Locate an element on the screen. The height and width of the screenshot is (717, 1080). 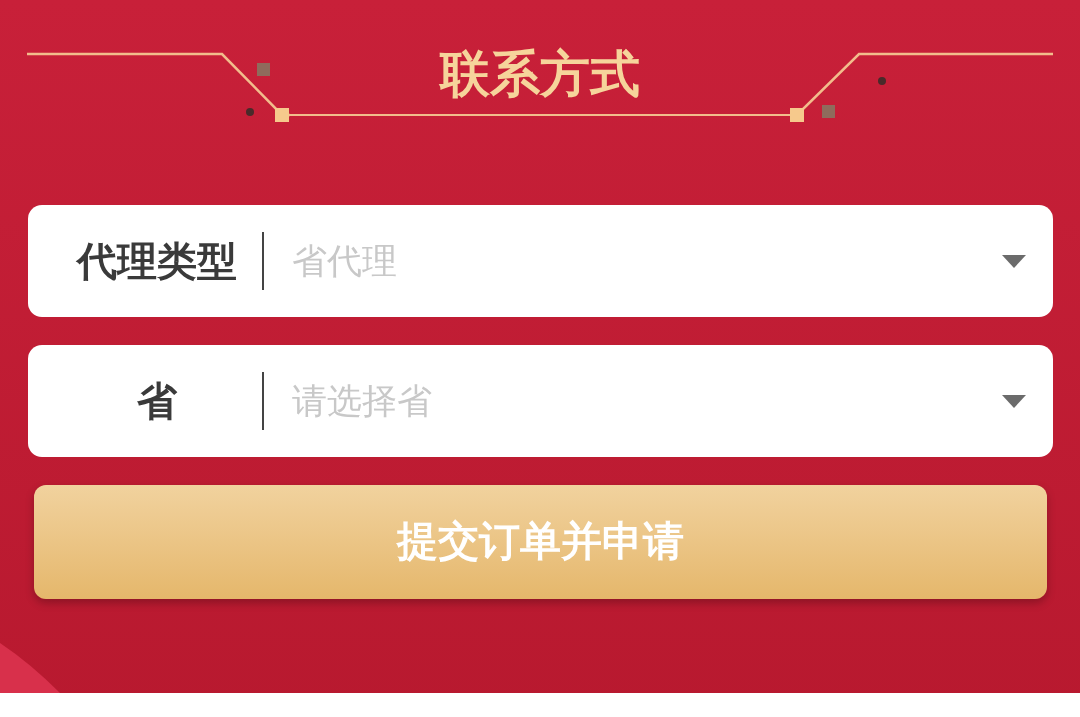
field-label: 省 is located at coordinates (157, 401).